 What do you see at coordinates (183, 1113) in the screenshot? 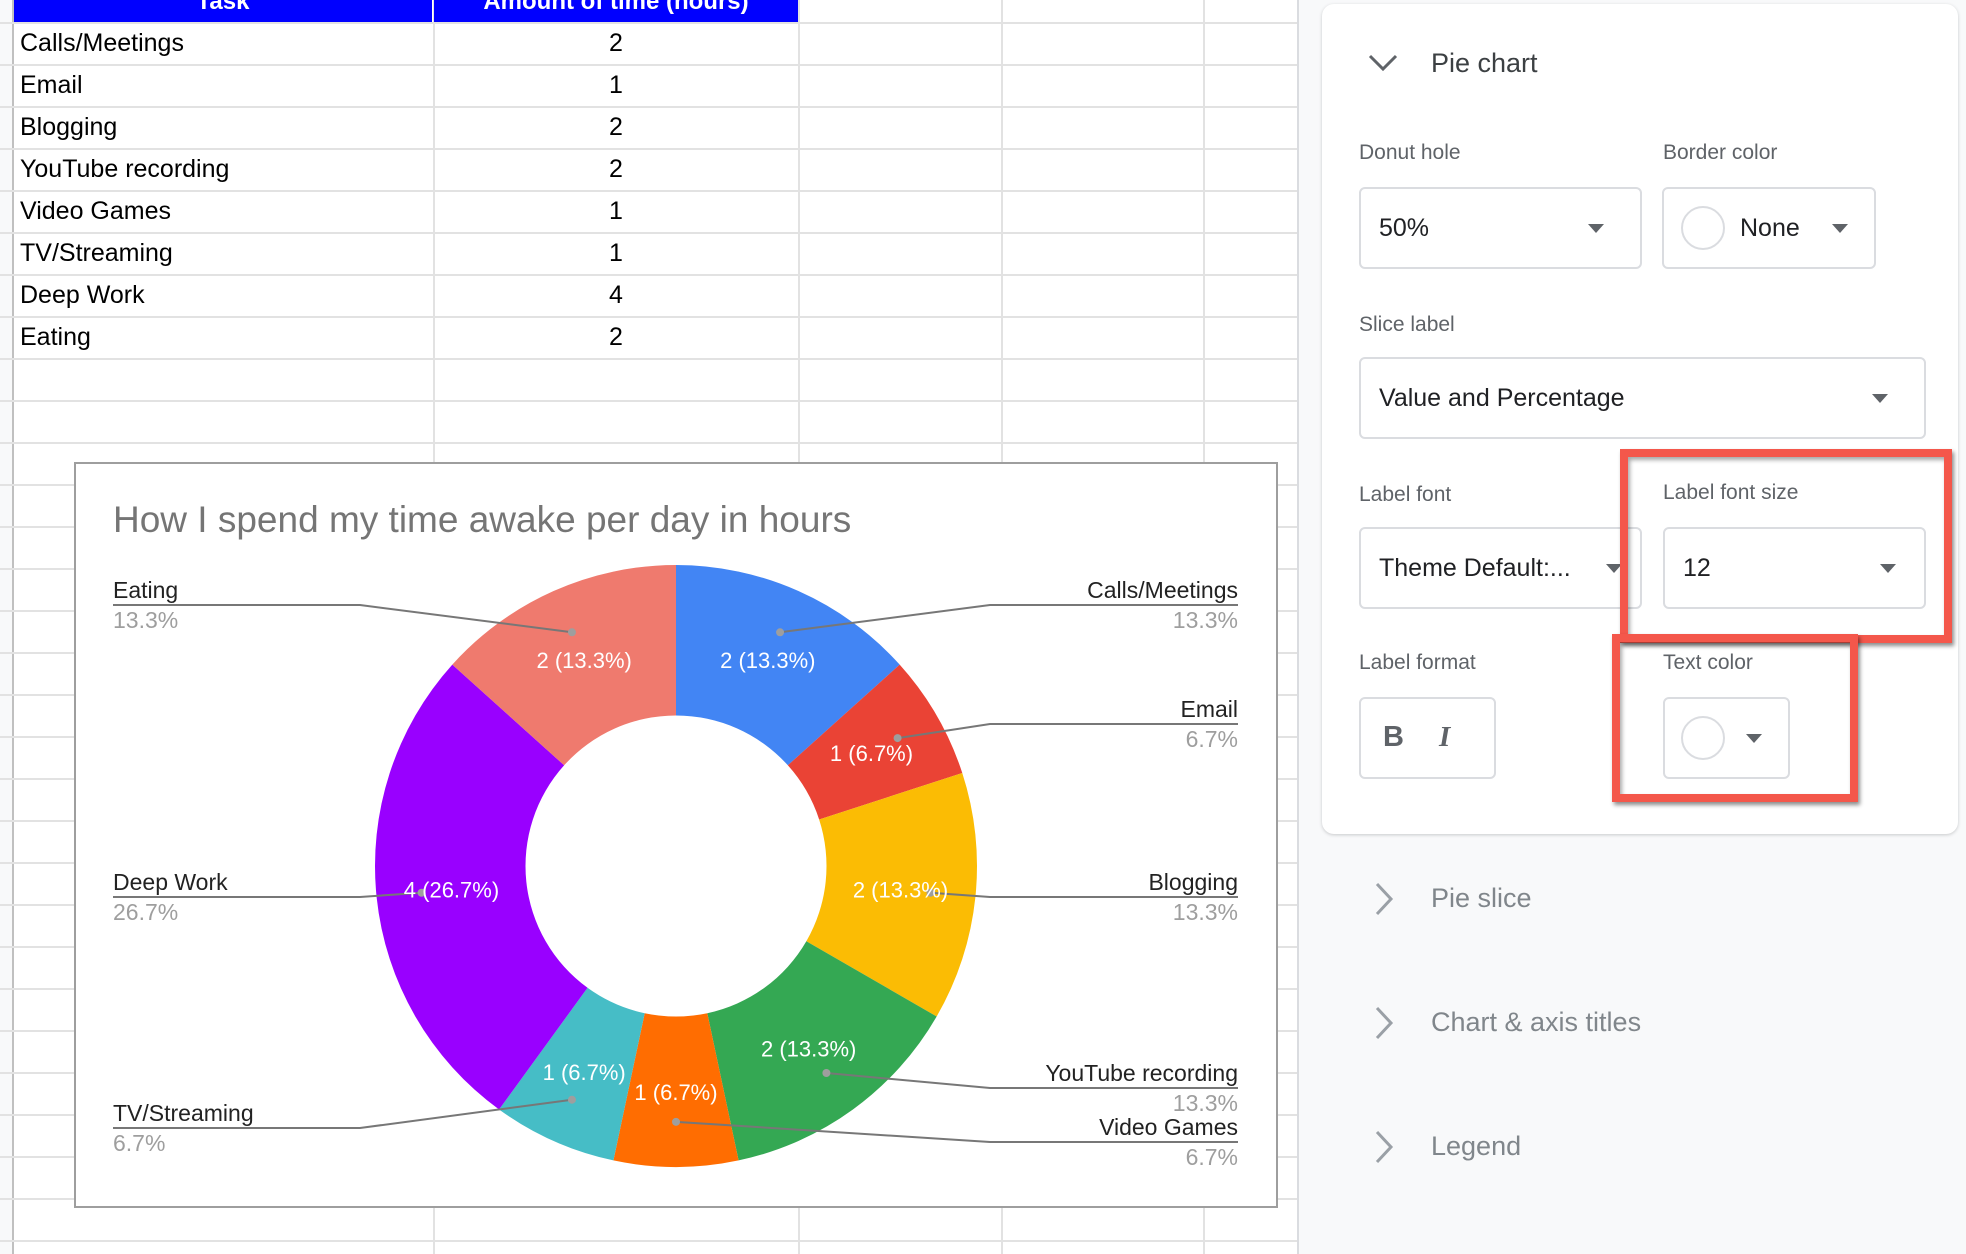
I see `slice-name-label: TV/Streaming` at bounding box center [183, 1113].